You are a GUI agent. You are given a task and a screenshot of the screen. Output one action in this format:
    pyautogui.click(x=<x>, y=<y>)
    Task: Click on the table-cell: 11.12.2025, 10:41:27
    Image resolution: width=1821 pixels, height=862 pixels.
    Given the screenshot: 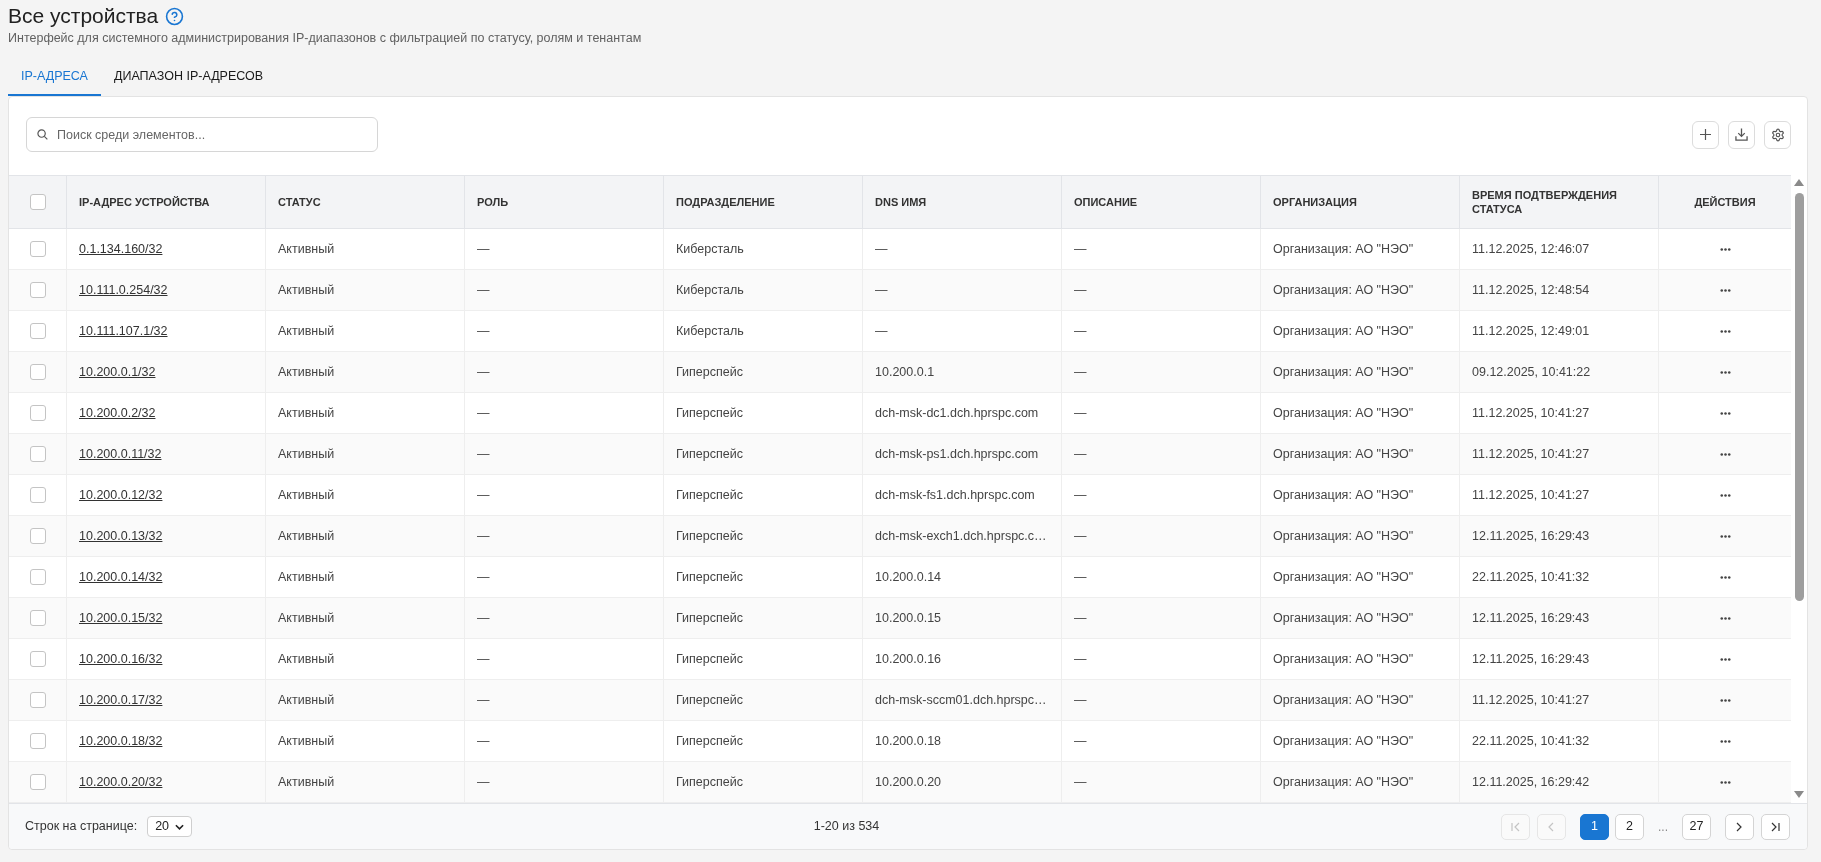 What is the action you would take?
    pyautogui.click(x=1559, y=495)
    